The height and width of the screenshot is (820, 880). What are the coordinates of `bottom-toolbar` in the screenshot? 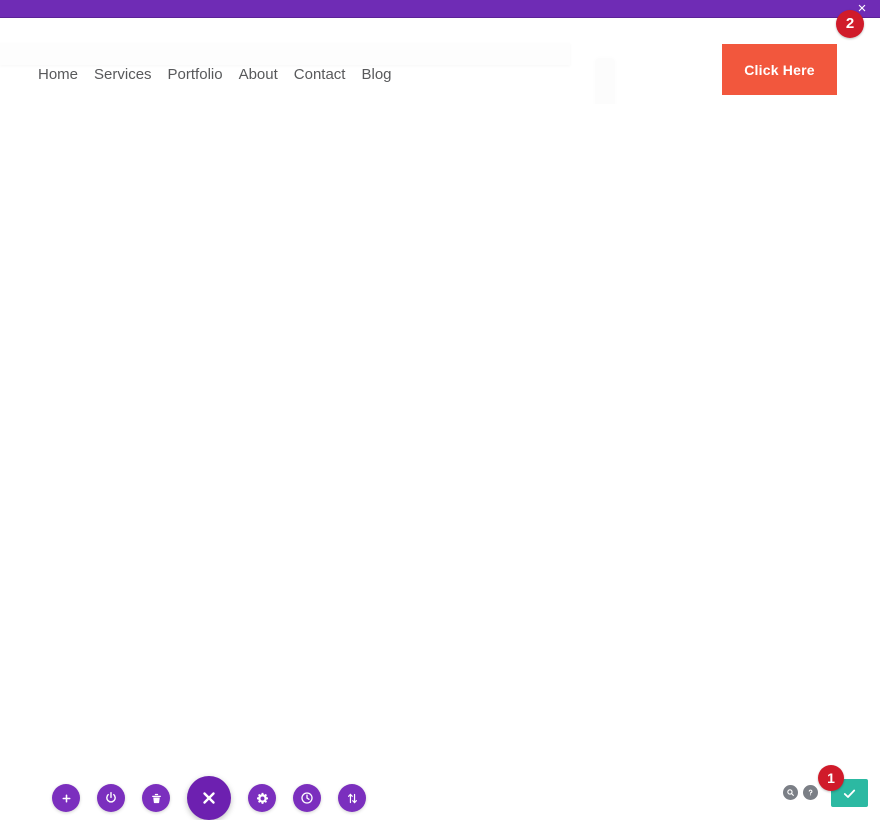 It's located at (209, 798).